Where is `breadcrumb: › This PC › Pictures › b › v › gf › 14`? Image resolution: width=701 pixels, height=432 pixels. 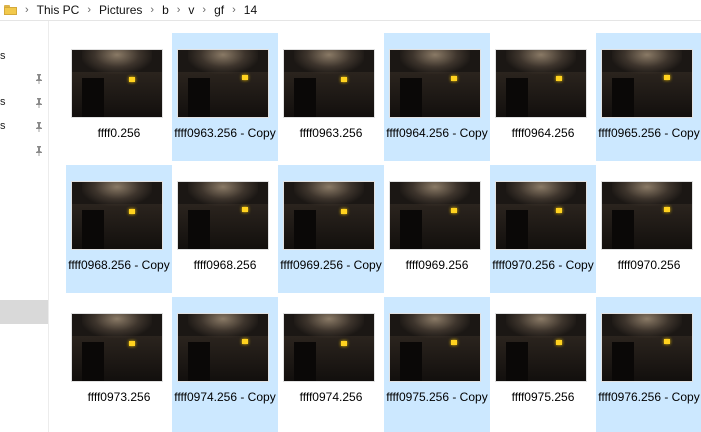
breadcrumb: › This PC › Pictures › b › v › gf › 14 is located at coordinates (350, 10).